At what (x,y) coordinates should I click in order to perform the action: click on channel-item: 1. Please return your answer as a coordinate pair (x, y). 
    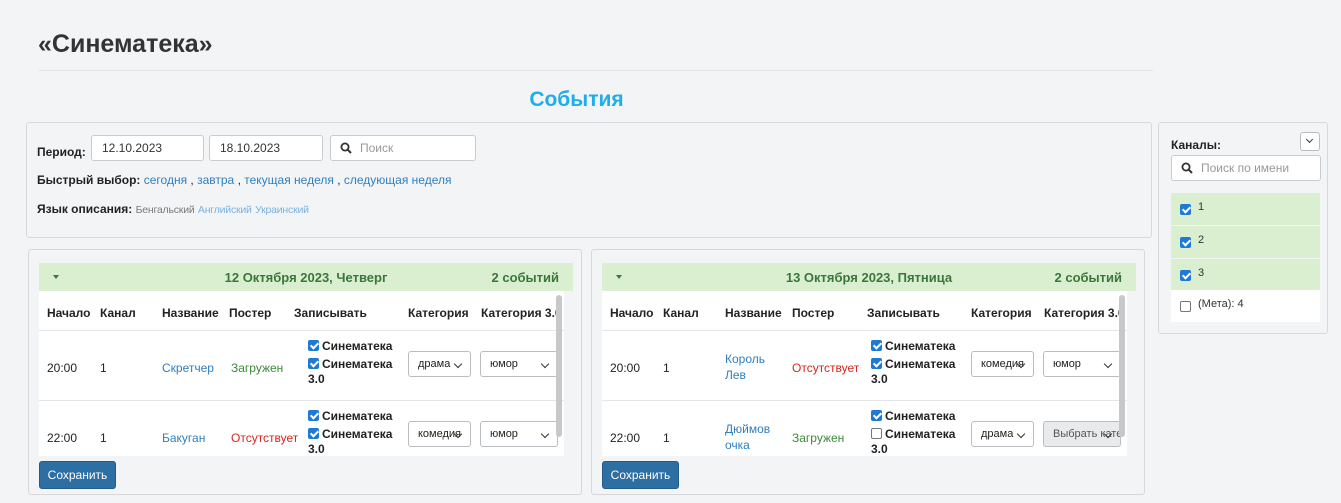
    Looking at the image, I should click on (1245, 209).